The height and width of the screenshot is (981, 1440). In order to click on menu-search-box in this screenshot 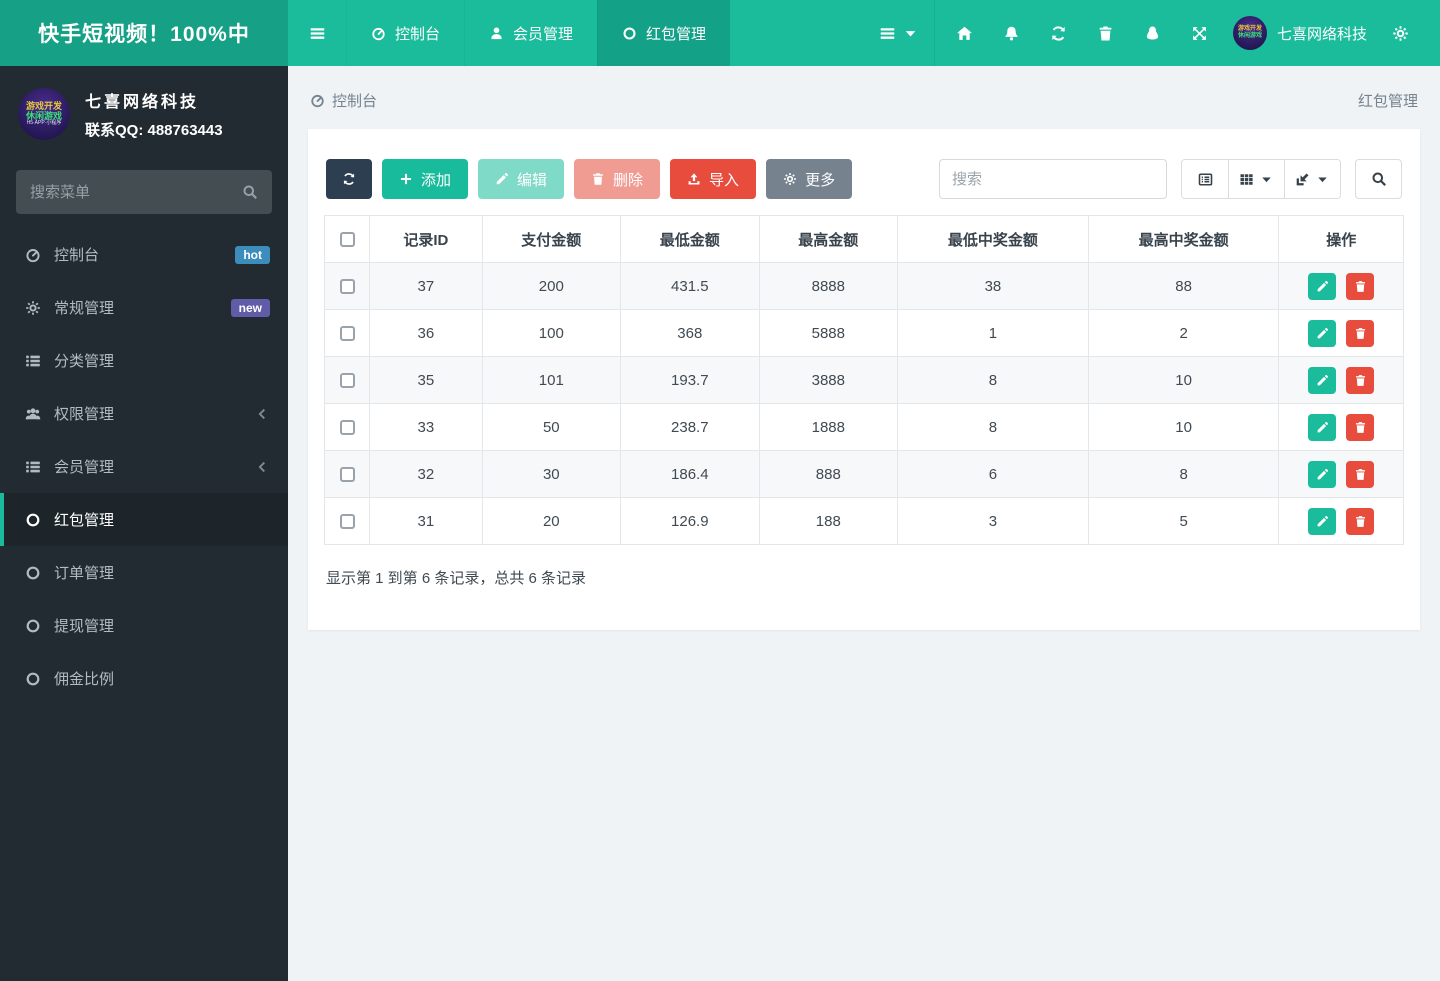, I will do `click(144, 192)`.